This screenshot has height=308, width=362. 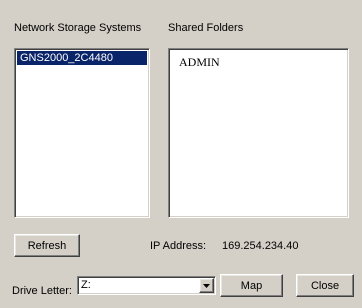 I want to click on shared-folders-label: Shared Folders, so click(x=206, y=28).